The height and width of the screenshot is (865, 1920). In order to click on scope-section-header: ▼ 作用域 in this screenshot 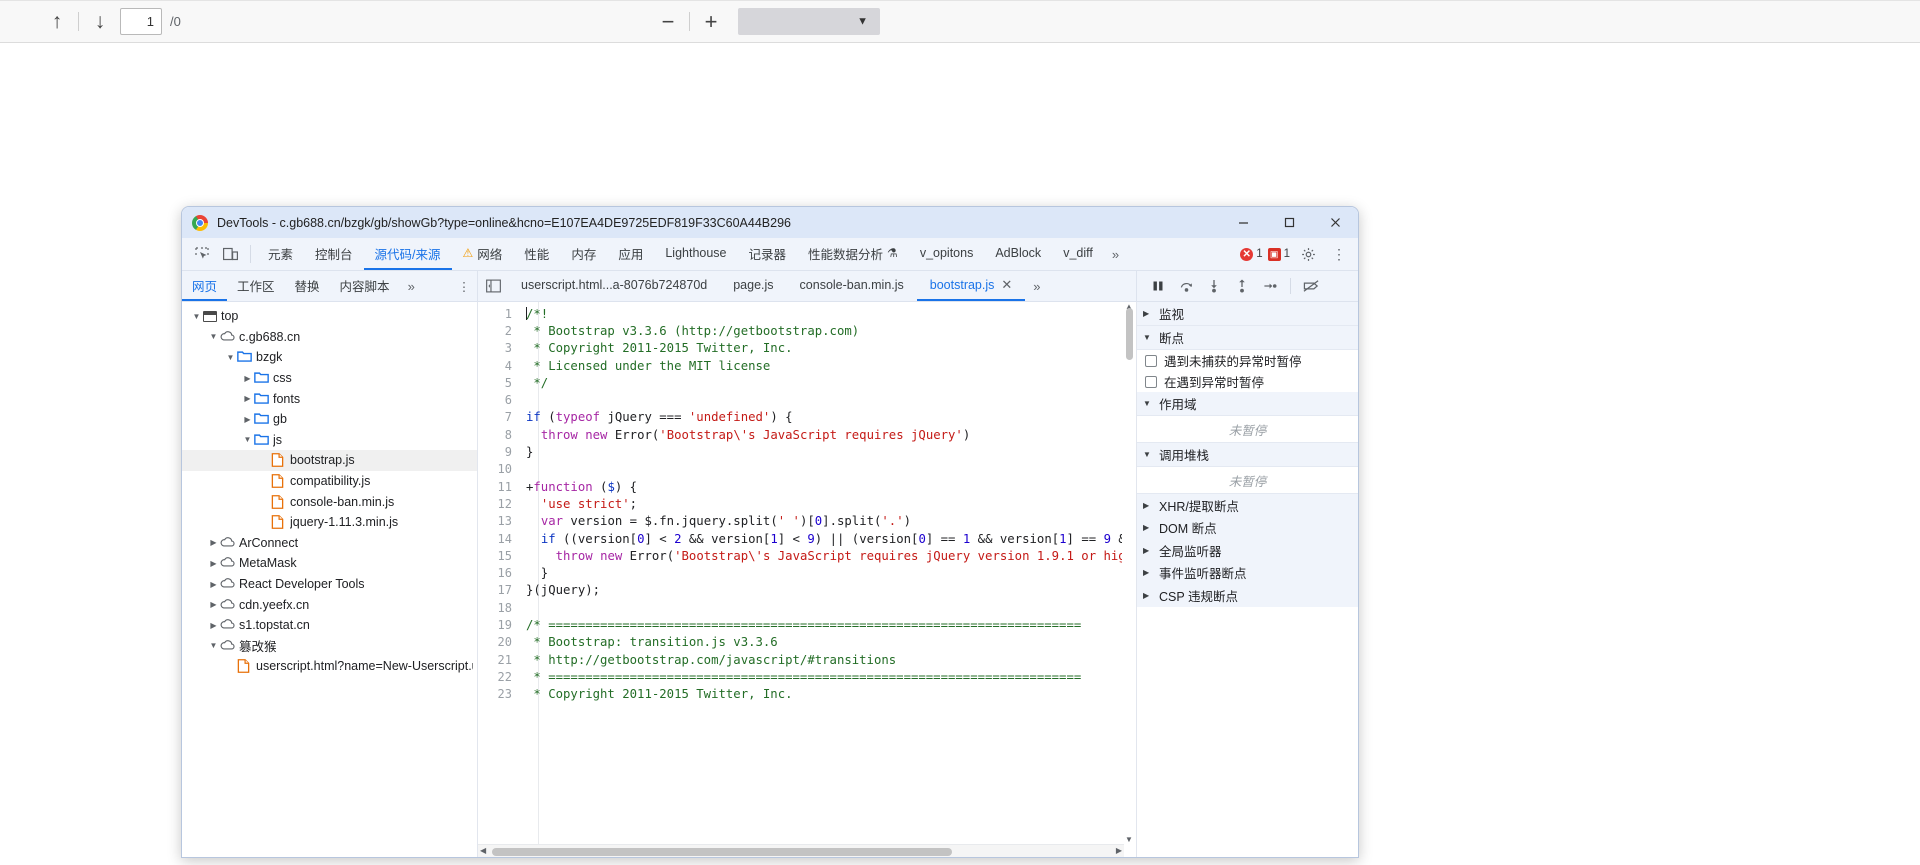, I will do `click(1247, 404)`.